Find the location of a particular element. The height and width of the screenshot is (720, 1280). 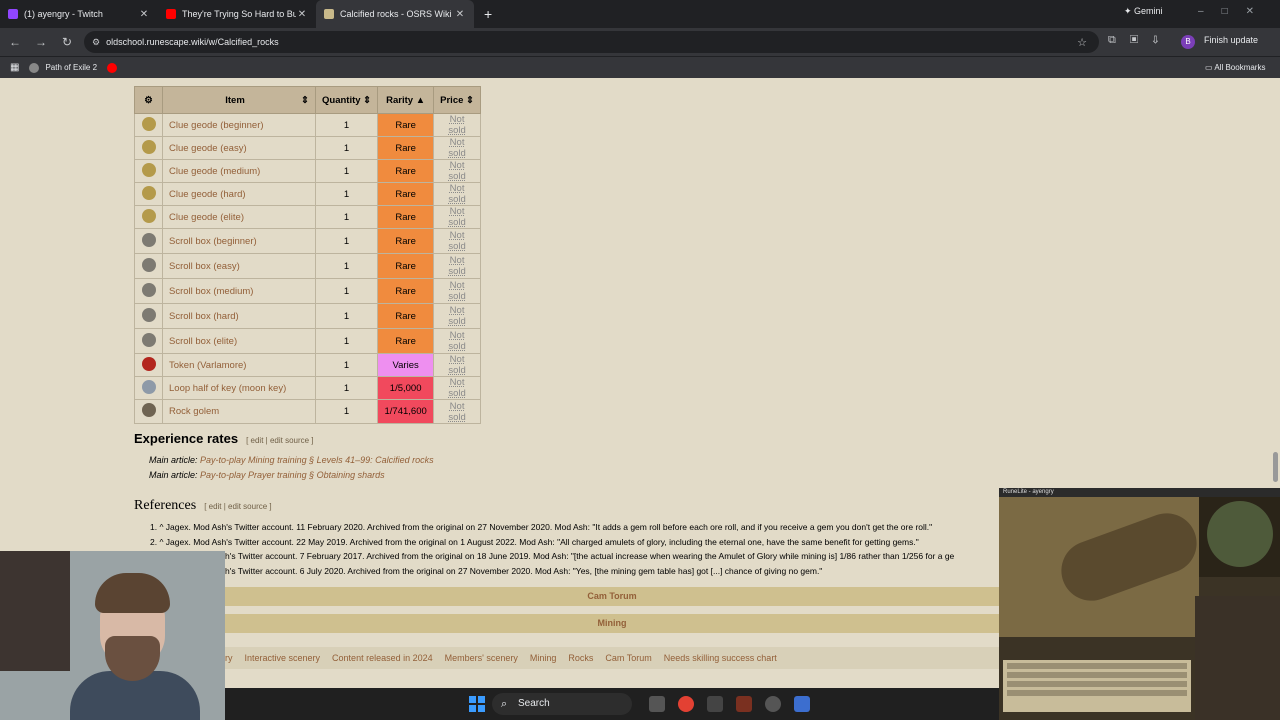

category-link: Rocks is located at coordinates (580, 658).